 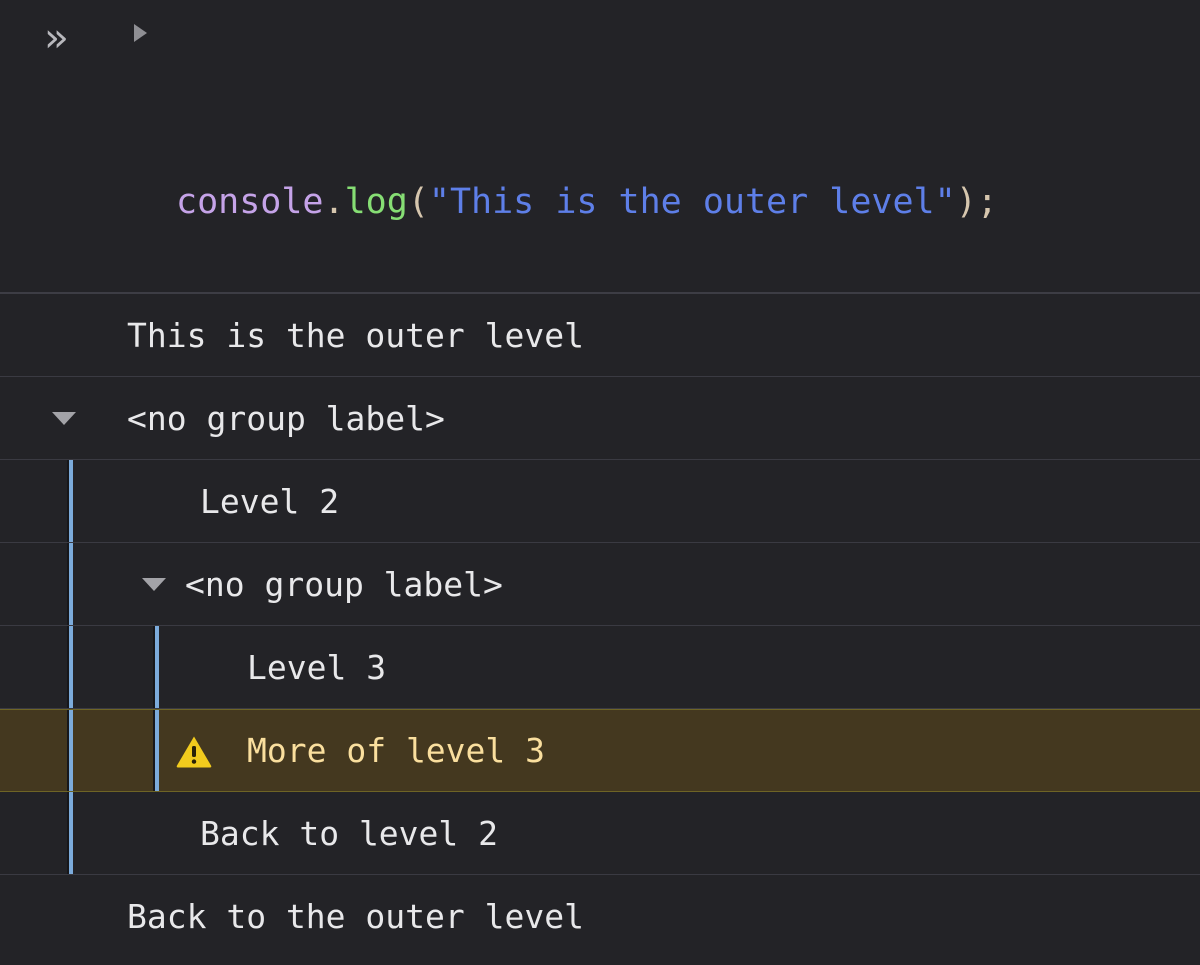 I want to click on console-prompt-chevron-icon: », so click(x=56, y=38).